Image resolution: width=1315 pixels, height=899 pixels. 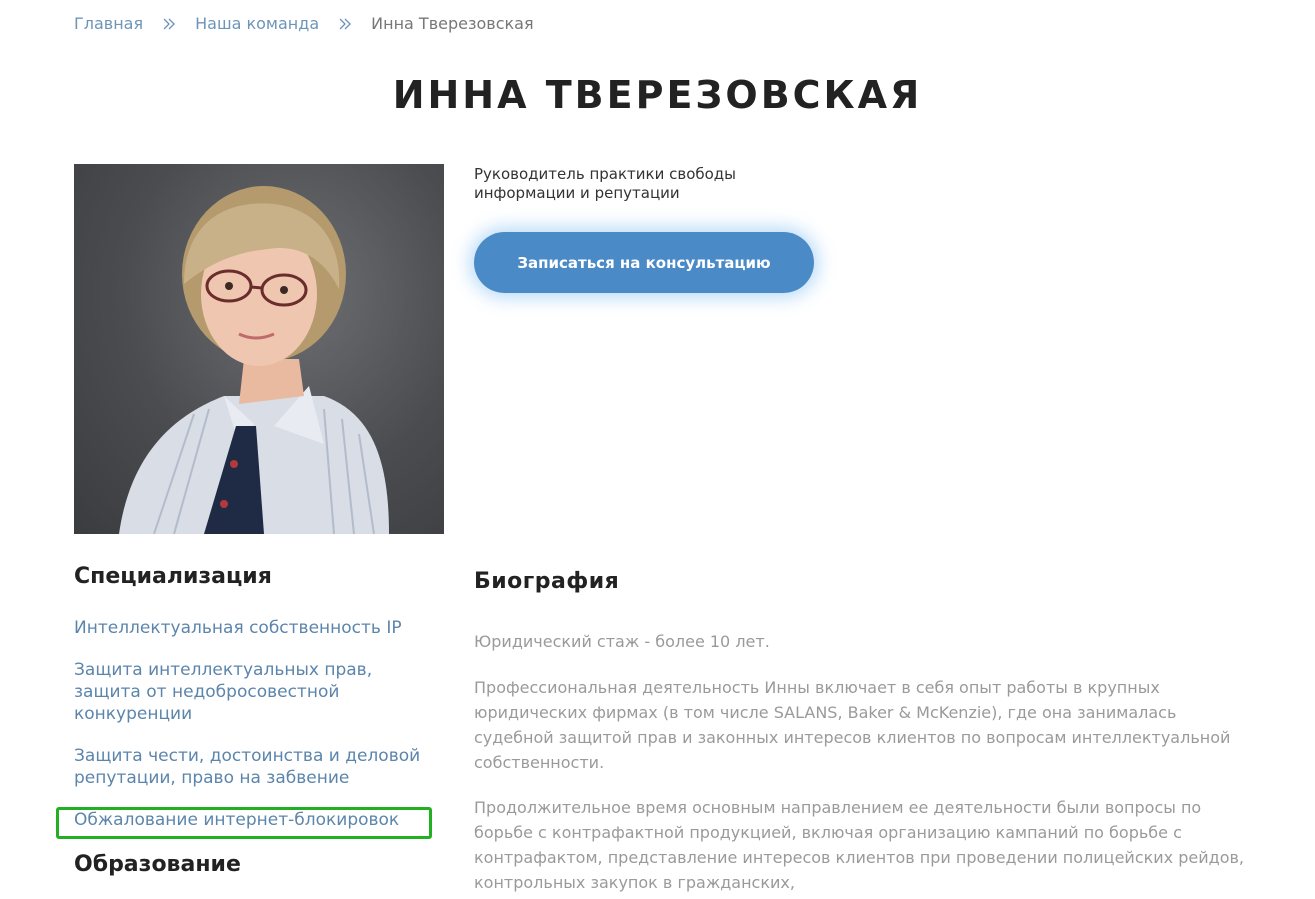 I want to click on education-heading: Образование, so click(x=157, y=864).